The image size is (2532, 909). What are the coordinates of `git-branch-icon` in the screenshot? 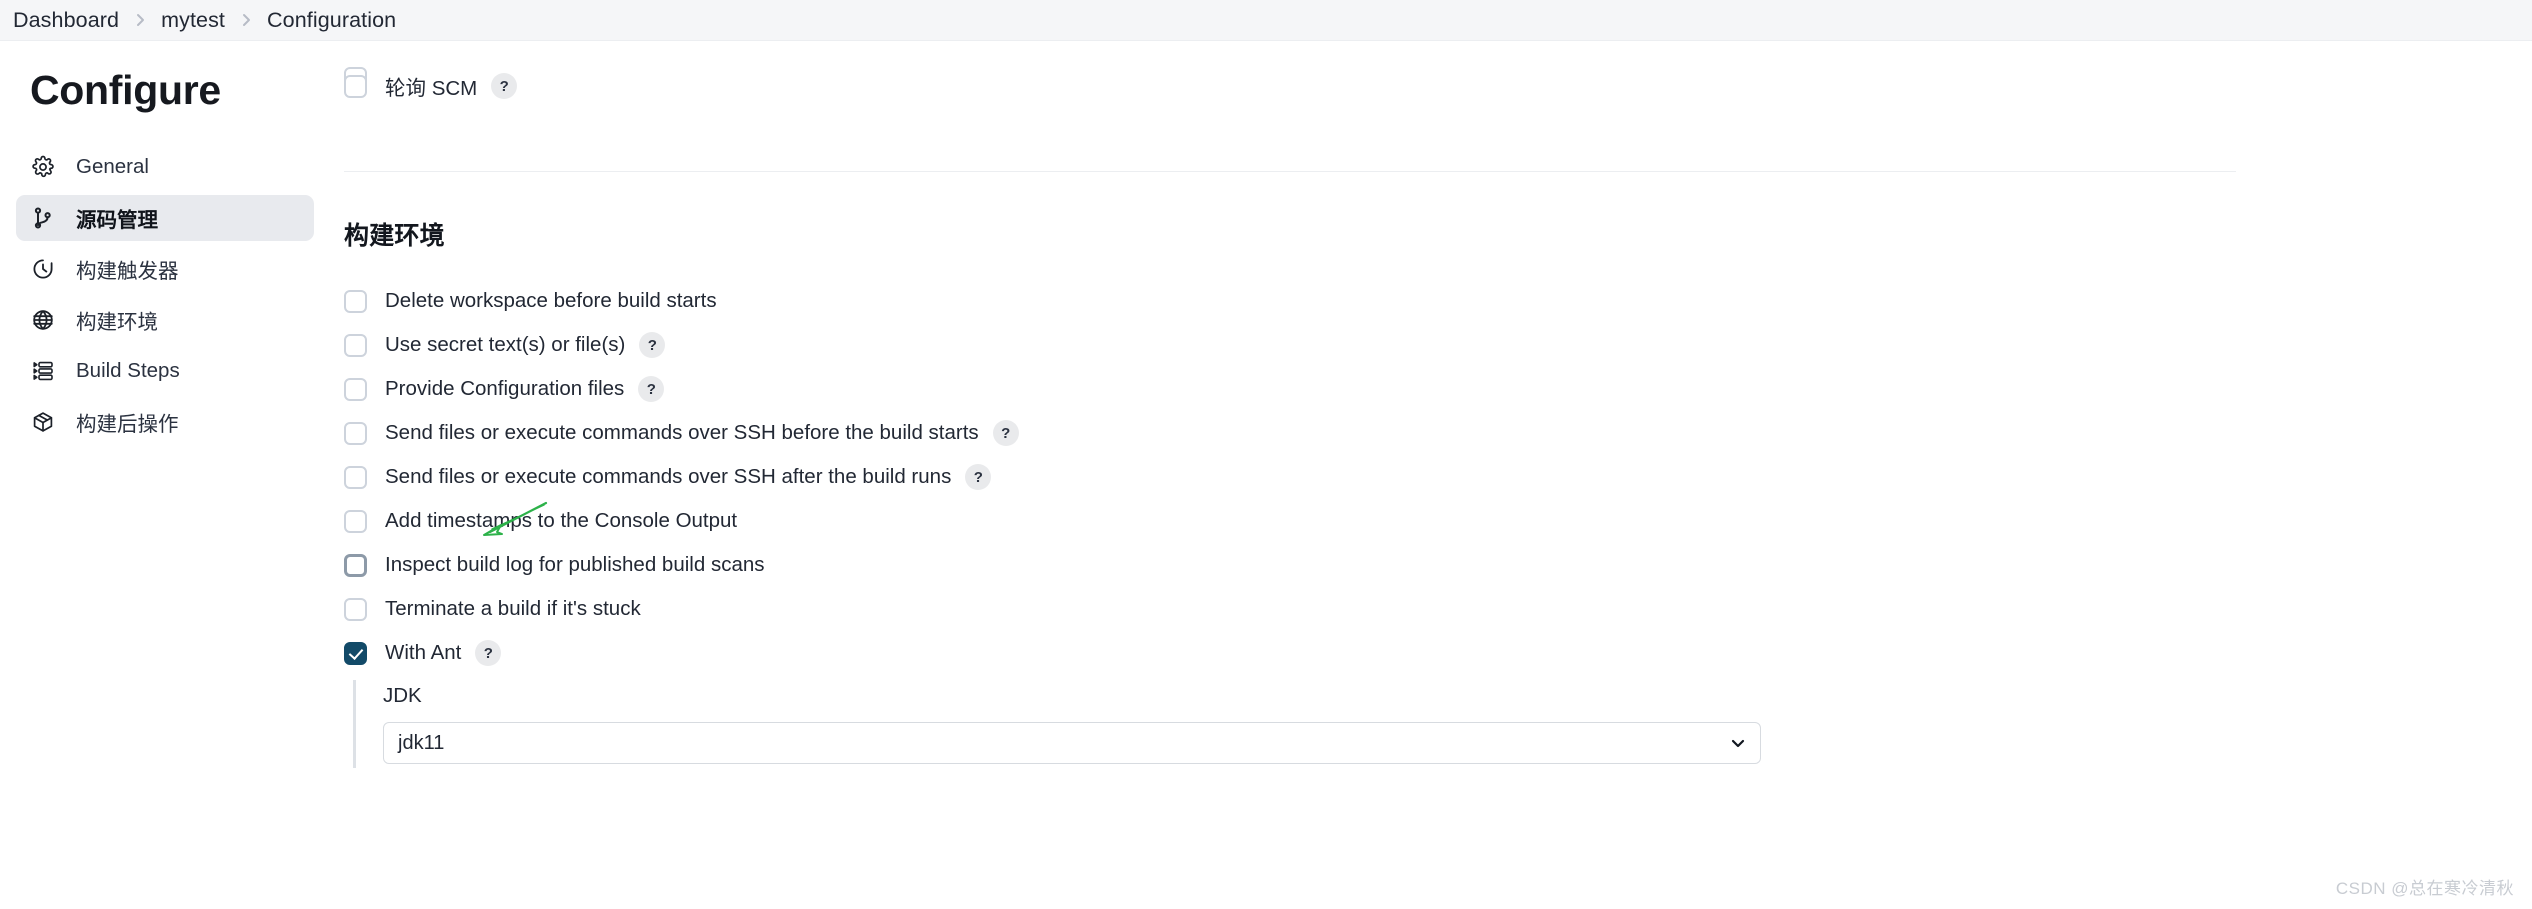 It's located at (43, 218).